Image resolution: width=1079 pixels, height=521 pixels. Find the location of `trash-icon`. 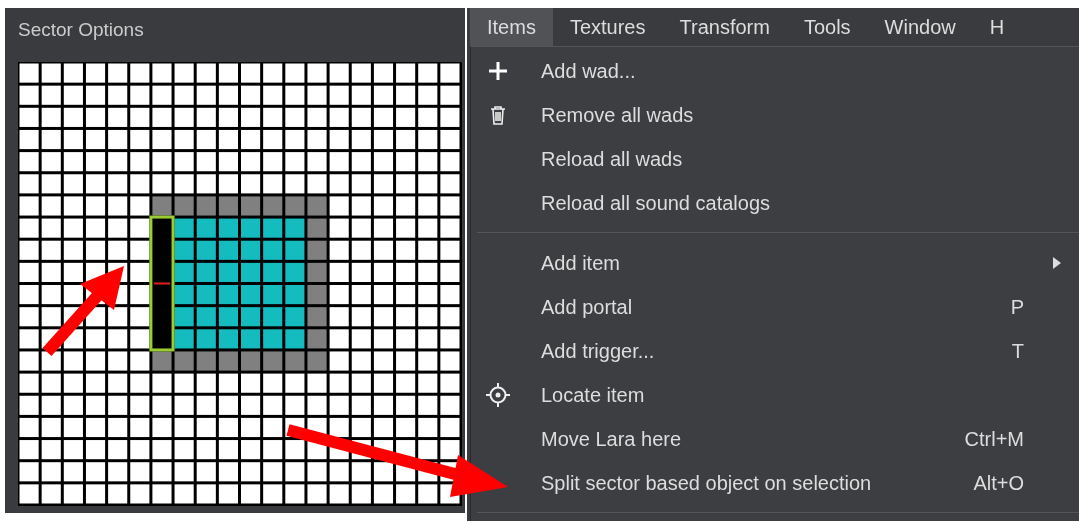

trash-icon is located at coordinates (498, 115).